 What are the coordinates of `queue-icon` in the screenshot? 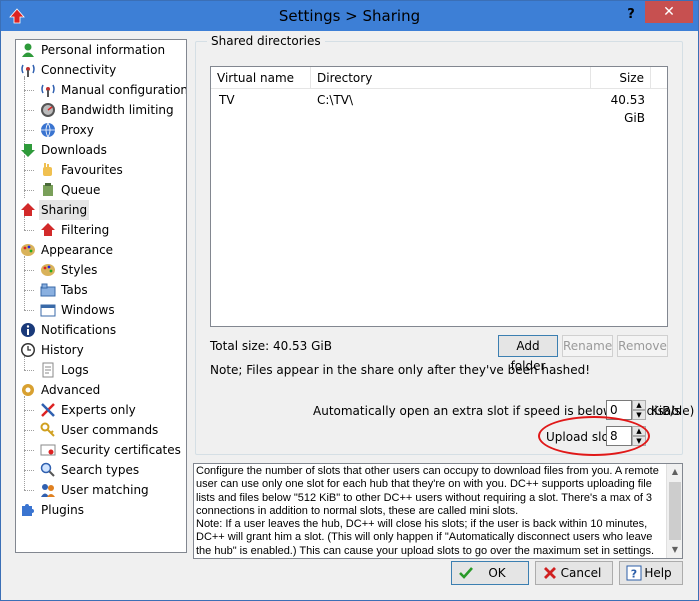 It's located at (48, 189).